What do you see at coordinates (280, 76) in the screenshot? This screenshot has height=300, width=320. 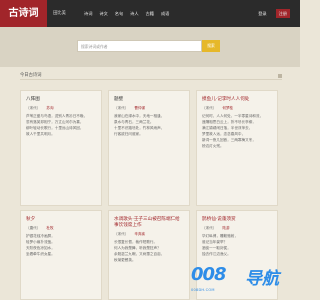 I see `more-icon` at bounding box center [280, 76].